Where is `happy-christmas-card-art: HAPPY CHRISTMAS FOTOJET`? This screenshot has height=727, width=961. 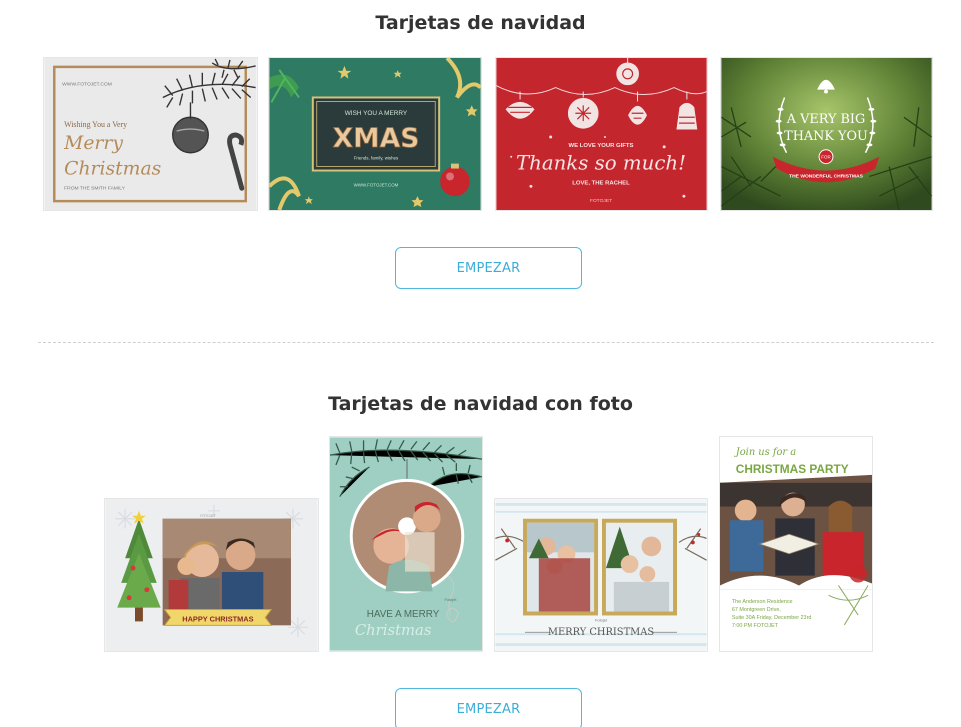 happy-christmas-card-art: HAPPY CHRISTMAS FOTOJET is located at coordinates (211, 575).